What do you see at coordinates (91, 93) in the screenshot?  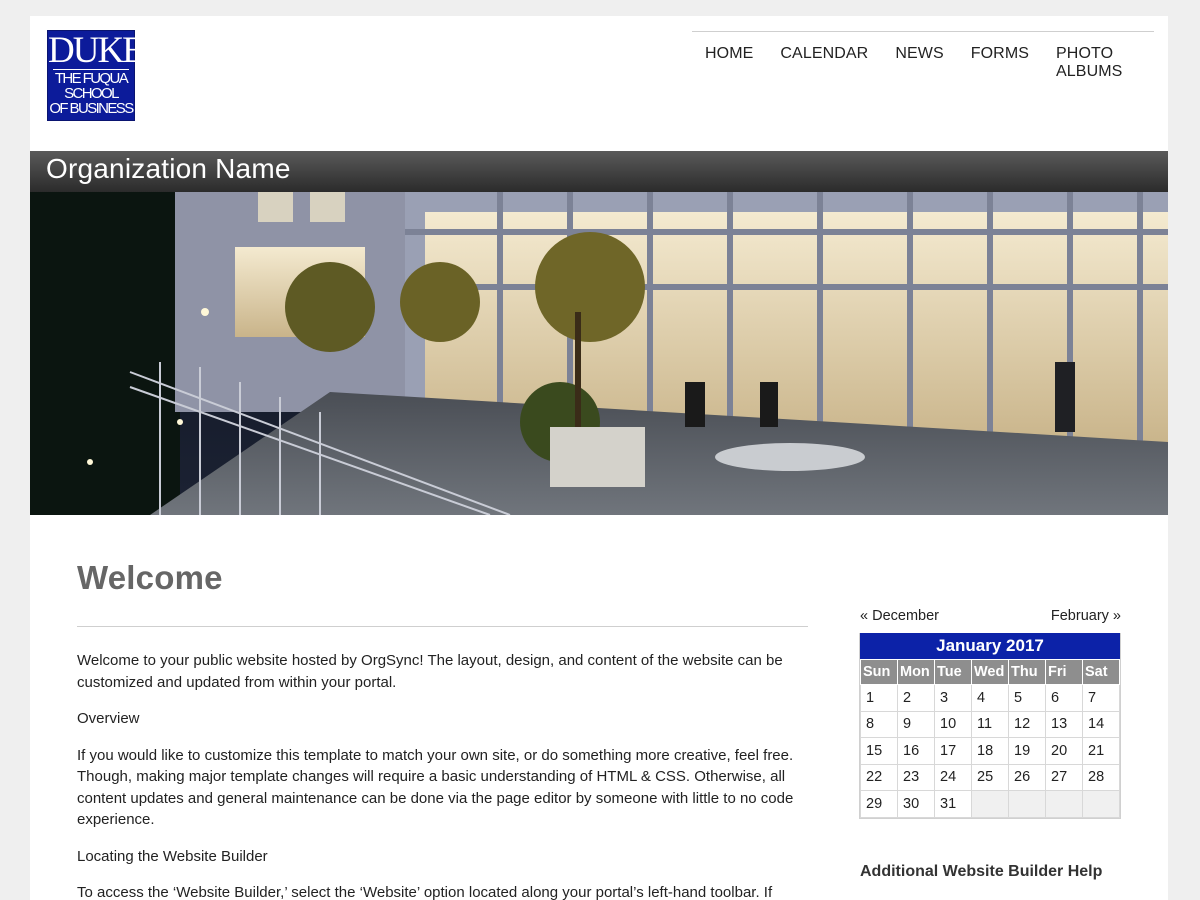 I see `logo-school-text: THE FUQUA SCHOOL OF BUSINESS` at bounding box center [91, 93].